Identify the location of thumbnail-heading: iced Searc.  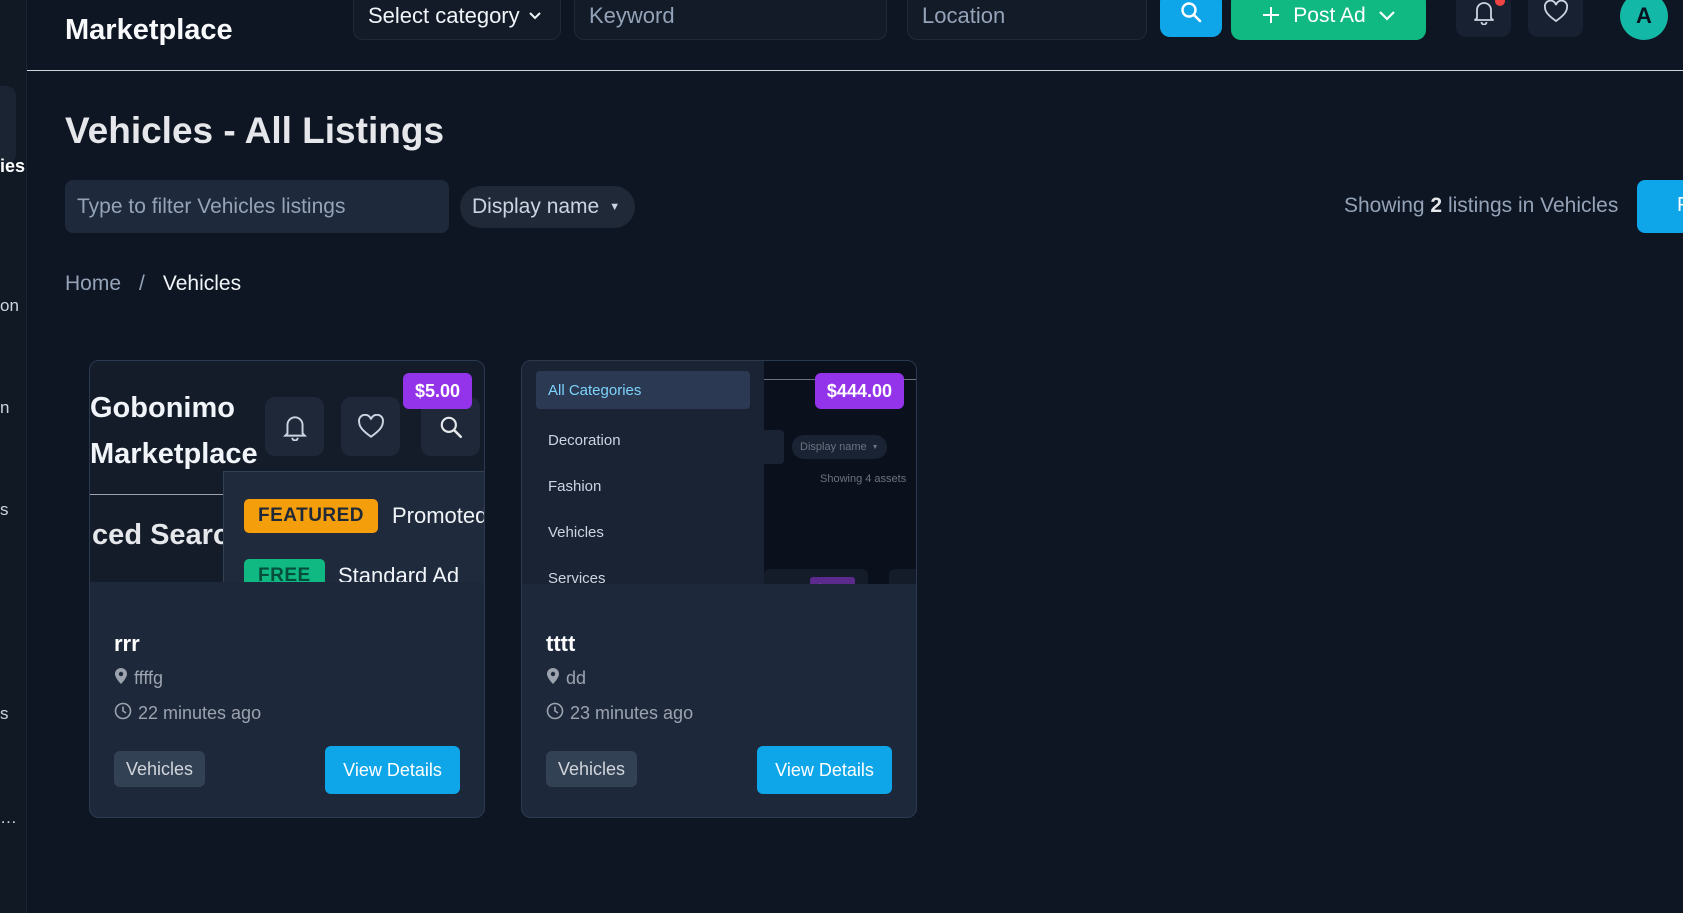
(160, 535).